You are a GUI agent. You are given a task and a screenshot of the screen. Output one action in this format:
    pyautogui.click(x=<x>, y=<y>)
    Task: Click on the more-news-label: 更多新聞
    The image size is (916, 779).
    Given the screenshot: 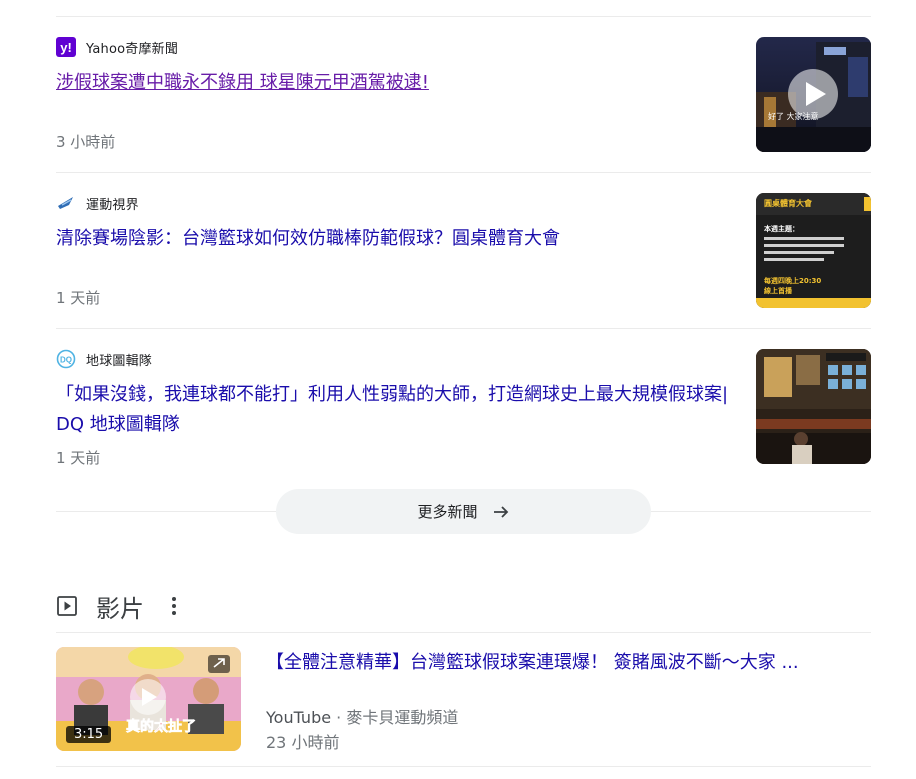 What is the action you would take?
    pyautogui.click(x=447, y=512)
    